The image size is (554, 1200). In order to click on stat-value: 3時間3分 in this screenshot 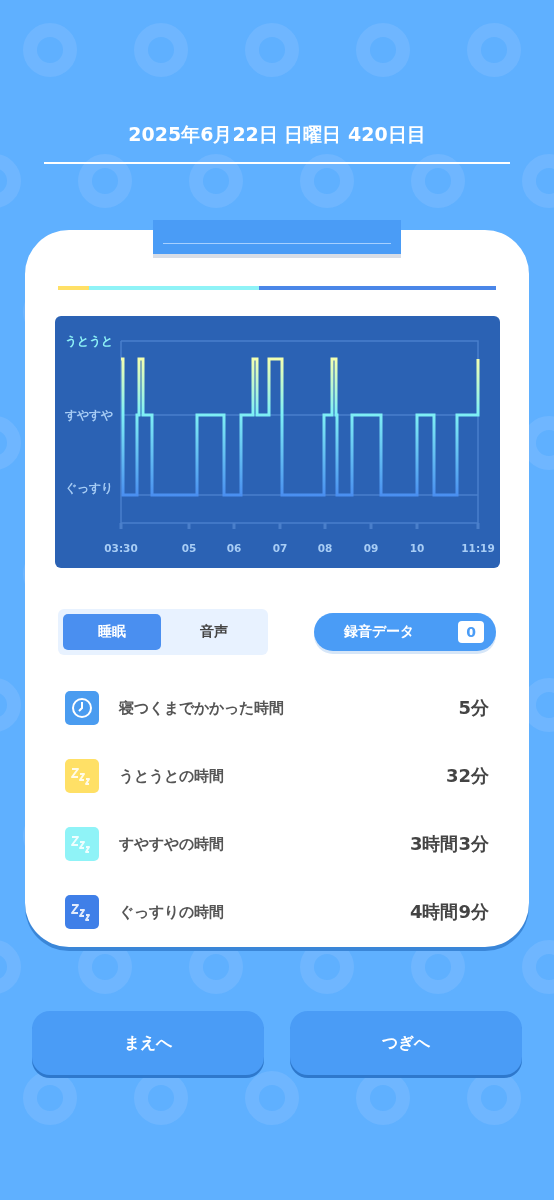, I will do `click(449, 844)`.